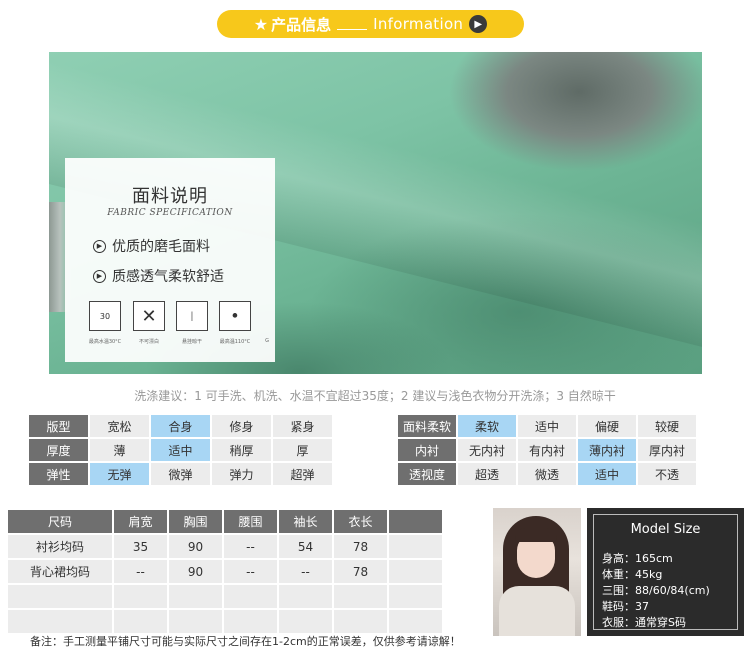 The width and height of the screenshot is (750, 658). What do you see at coordinates (667, 426) in the screenshot?
I see `option-cell: 较硬` at bounding box center [667, 426].